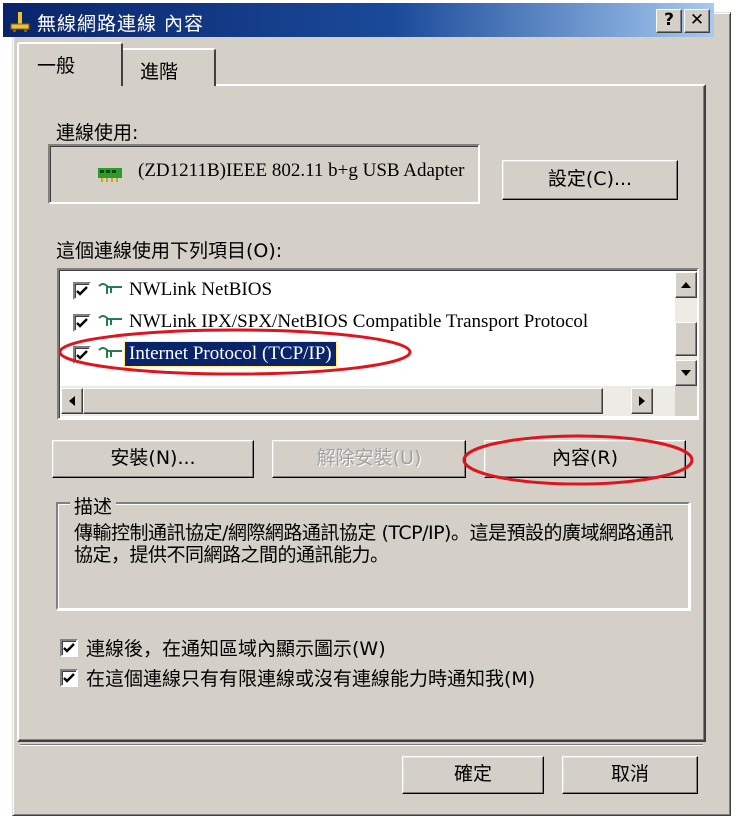  I want to click on scroll-left-button, so click(72, 401).